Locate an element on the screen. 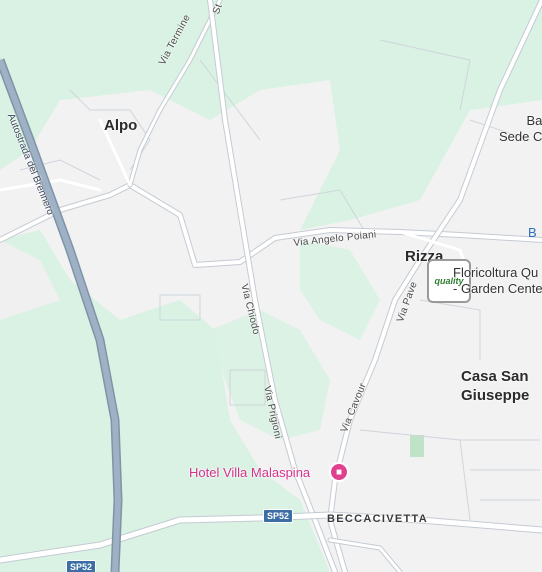  poi-hotel-label: Hotel Villa Malaspina is located at coordinates (249, 472).